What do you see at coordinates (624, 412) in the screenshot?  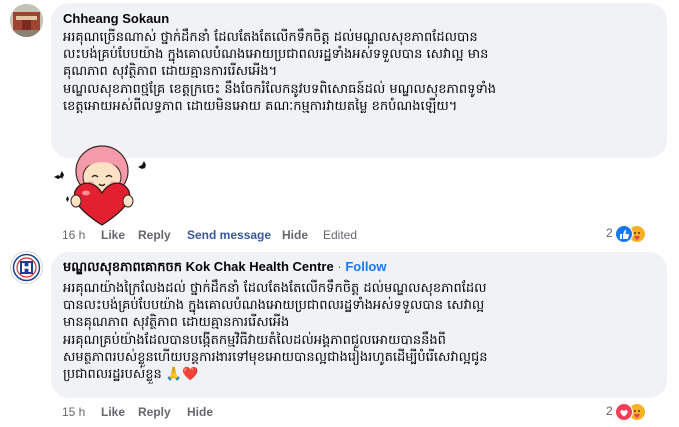 I see `love-icon` at bounding box center [624, 412].